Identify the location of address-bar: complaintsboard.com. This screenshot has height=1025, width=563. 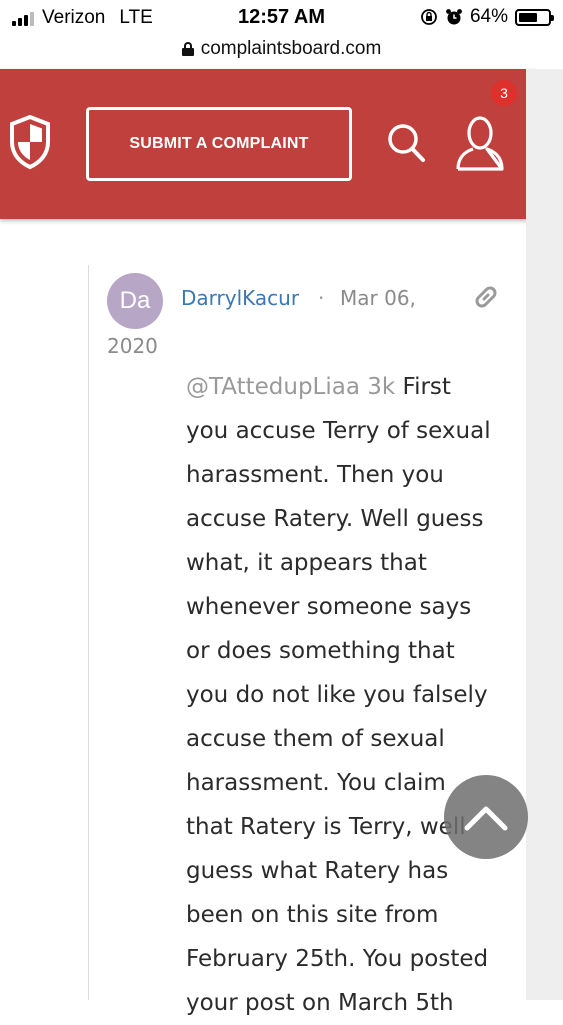
(281, 49).